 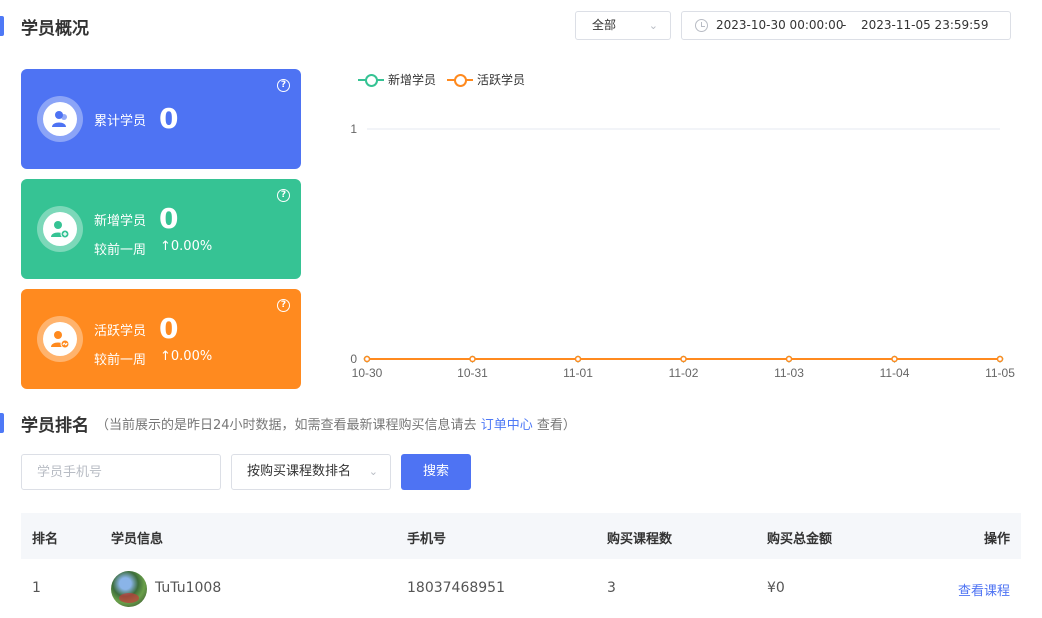 I want to click on phone-search-input, so click(x=121, y=472).